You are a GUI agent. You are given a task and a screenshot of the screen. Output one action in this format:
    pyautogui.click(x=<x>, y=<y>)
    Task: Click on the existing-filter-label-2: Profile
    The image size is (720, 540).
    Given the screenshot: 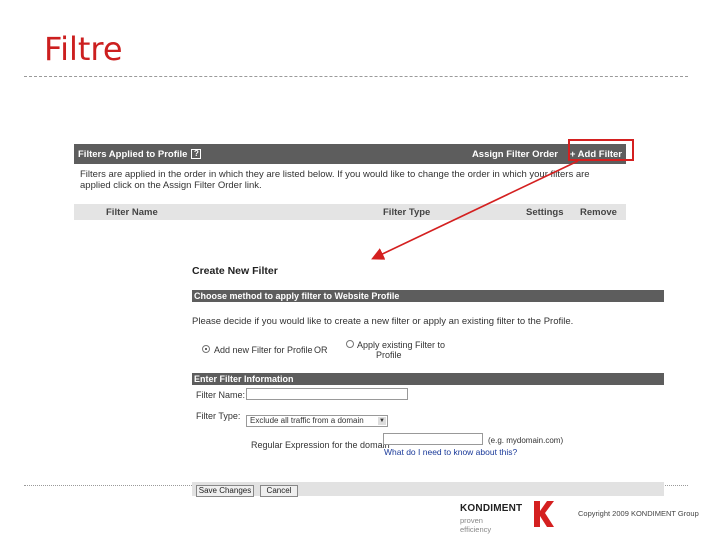 What is the action you would take?
    pyautogui.click(x=389, y=355)
    